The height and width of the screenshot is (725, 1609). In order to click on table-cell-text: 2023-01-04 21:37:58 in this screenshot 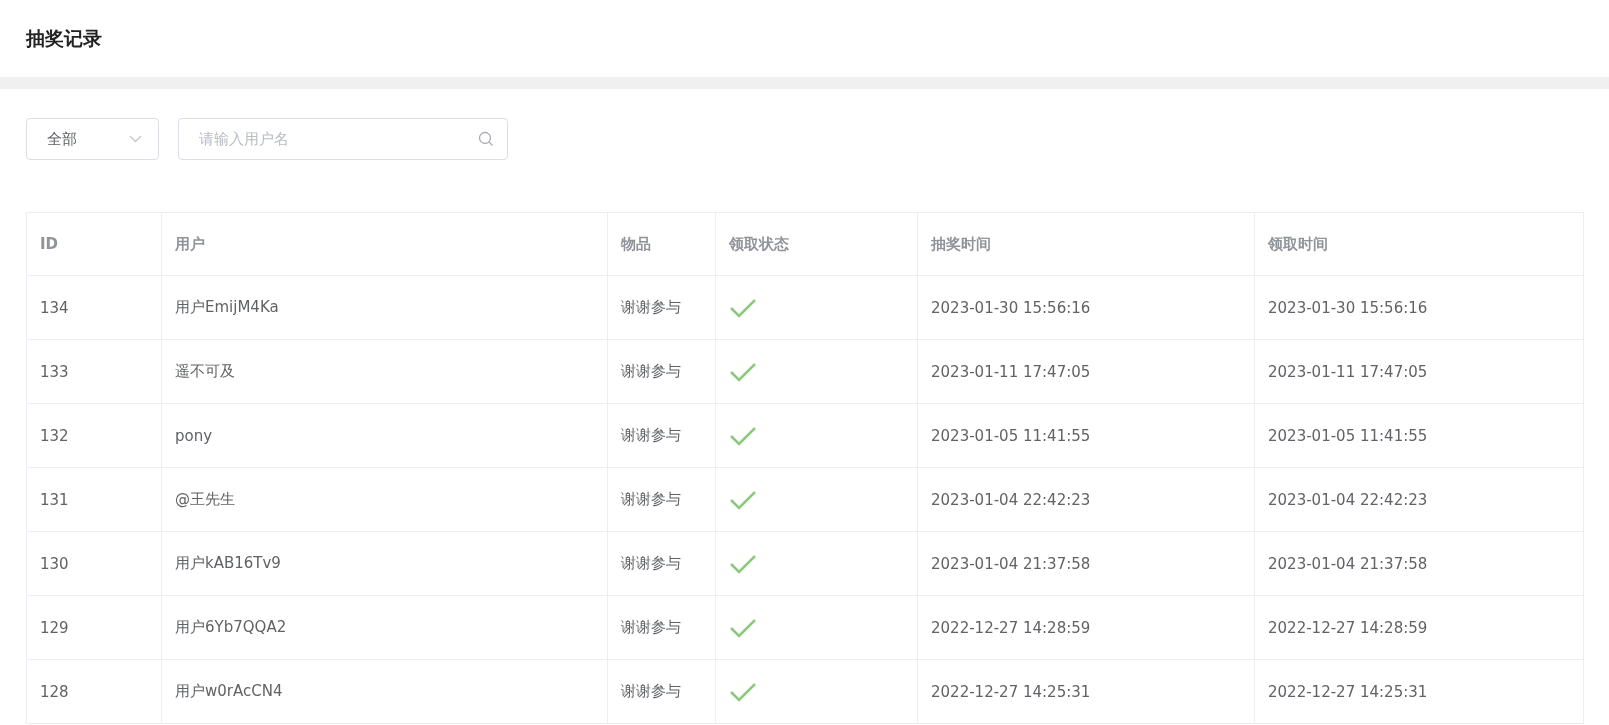, I will do `click(1348, 564)`.